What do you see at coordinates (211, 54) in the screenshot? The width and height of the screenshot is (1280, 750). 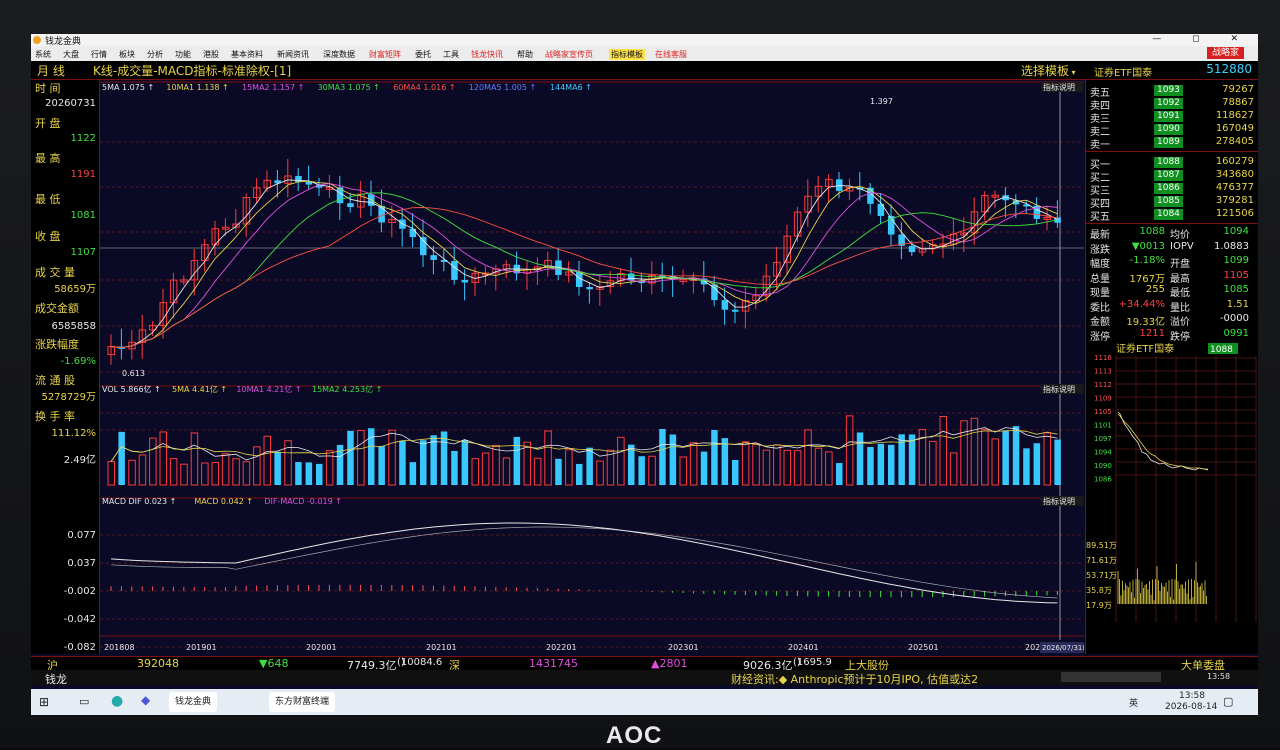 I see `menu-item-6: 港股` at bounding box center [211, 54].